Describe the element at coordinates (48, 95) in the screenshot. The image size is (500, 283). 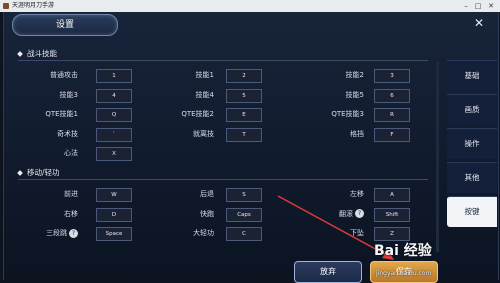
I see `keybind-label: 技能3` at that location.